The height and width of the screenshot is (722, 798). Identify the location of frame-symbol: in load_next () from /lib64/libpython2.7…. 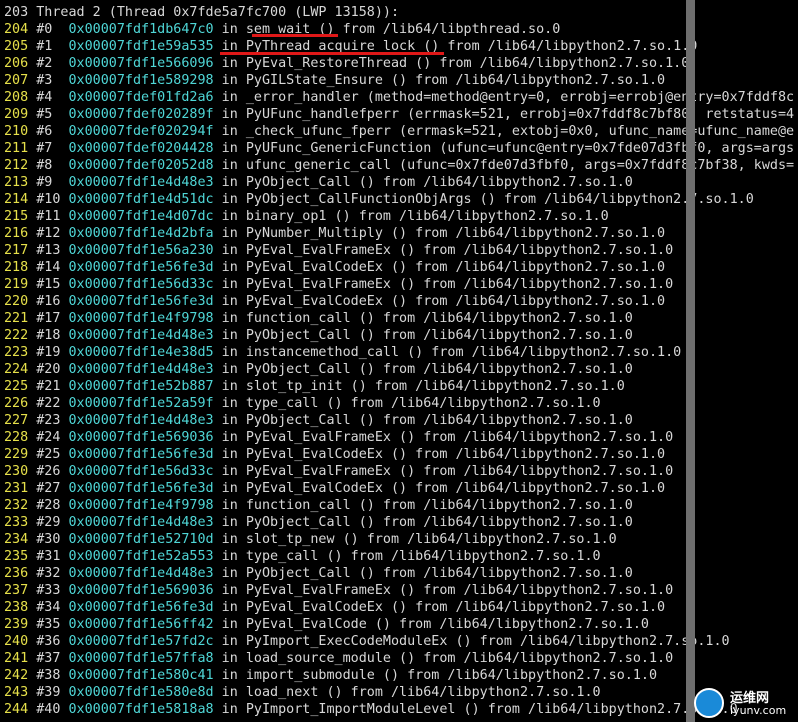
(407, 692).